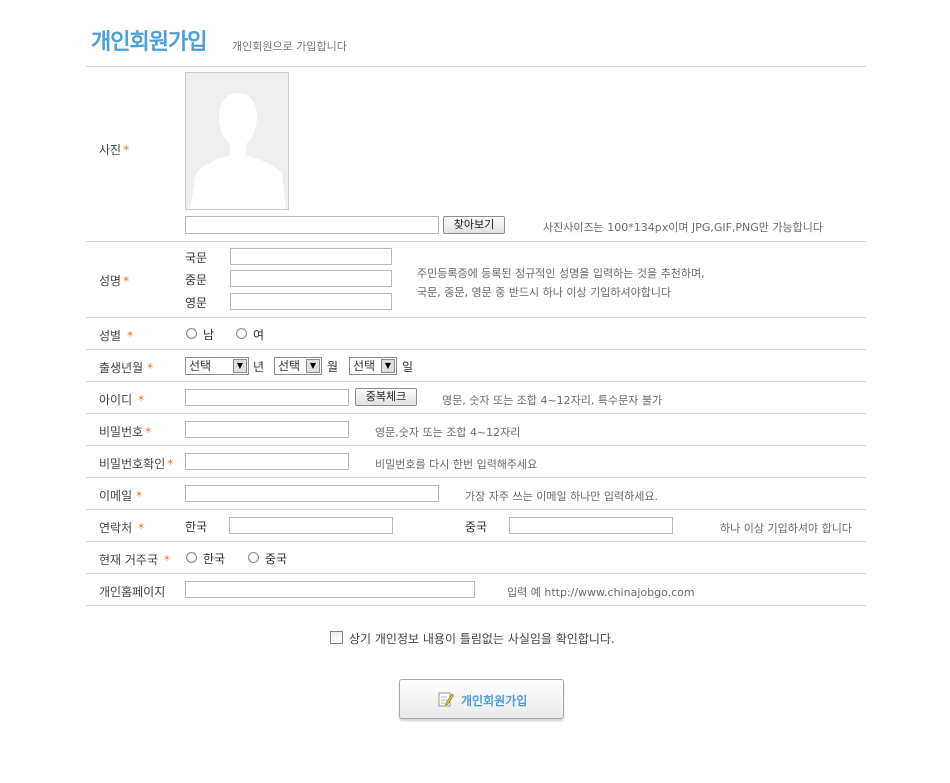 This screenshot has width=950, height=783. Describe the element at coordinates (289, 46) in the screenshot. I see `page-subtitle: 개인회원으로 가입합니다` at that location.